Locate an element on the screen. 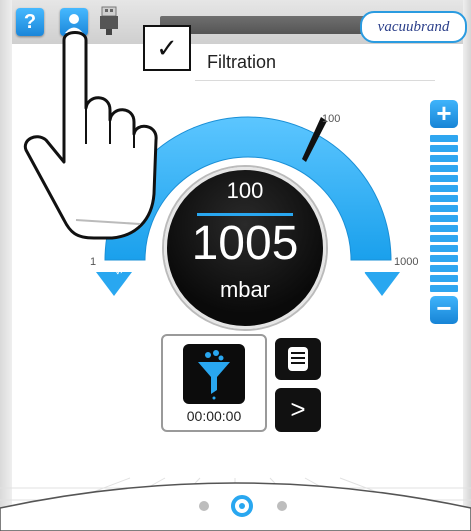 The height and width of the screenshot is (531, 471). pressure-display: 100 1005 mbar is located at coordinates (245, 248).